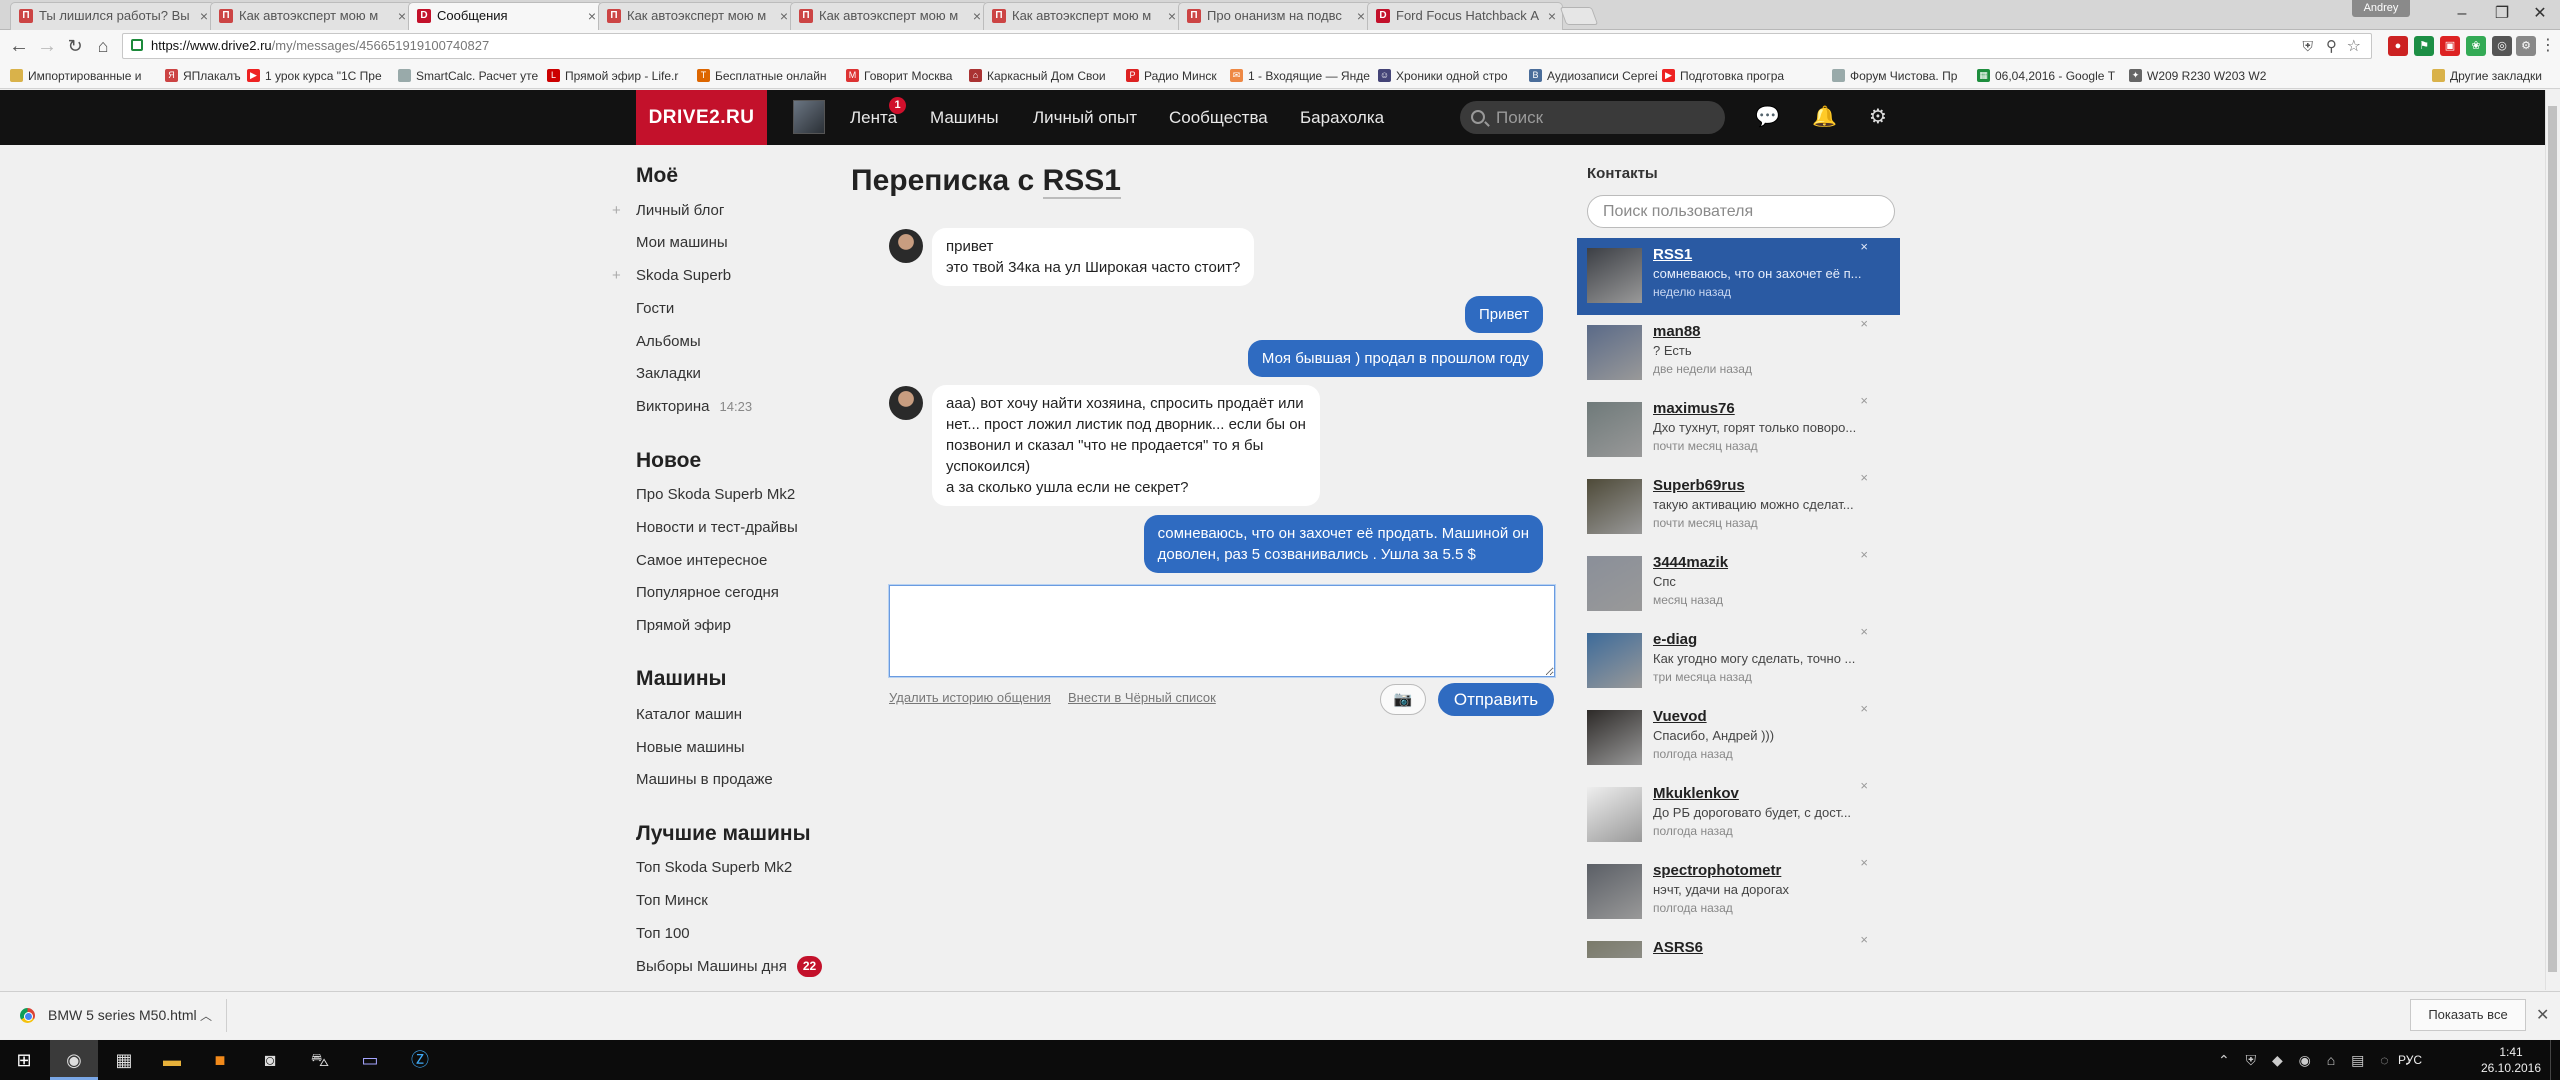  What do you see at coordinates (1741, 211) in the screenshot?
I see `user-search-input: Поиск пользователя` at bounding box center [1741, 211].